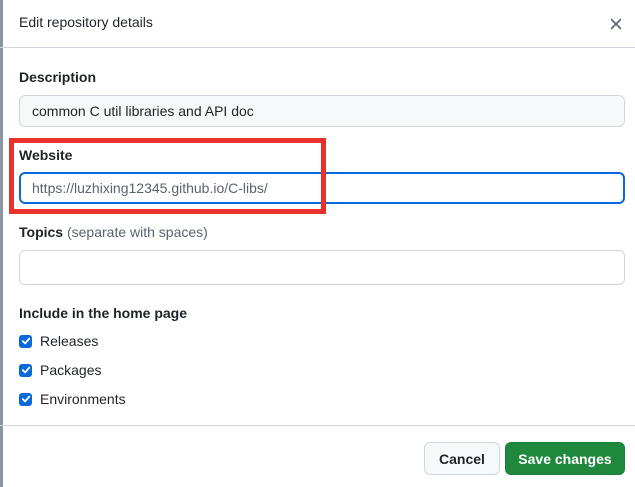 Image resolution: width=635 pixels, height=487 pixels. What do you see at coordinates (71, 370) in the screenshot?
I see `packages-label: Packages` at bounding box center [71, 370].